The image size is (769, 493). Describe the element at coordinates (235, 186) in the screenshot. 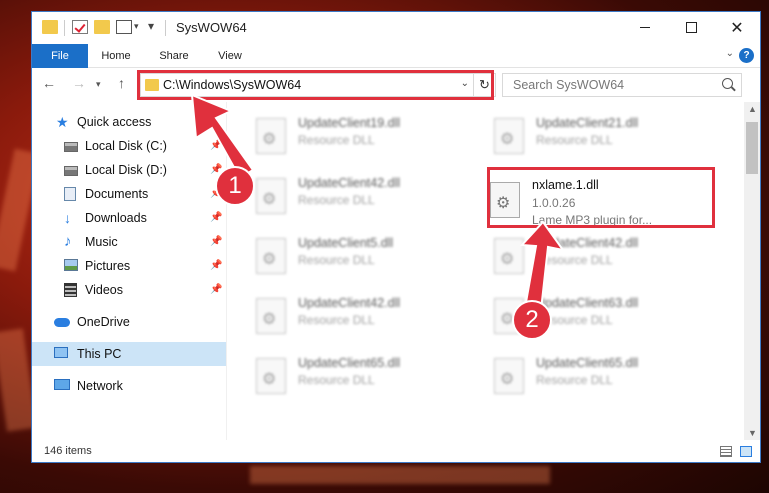

I see `callout-1: 1` at that location.